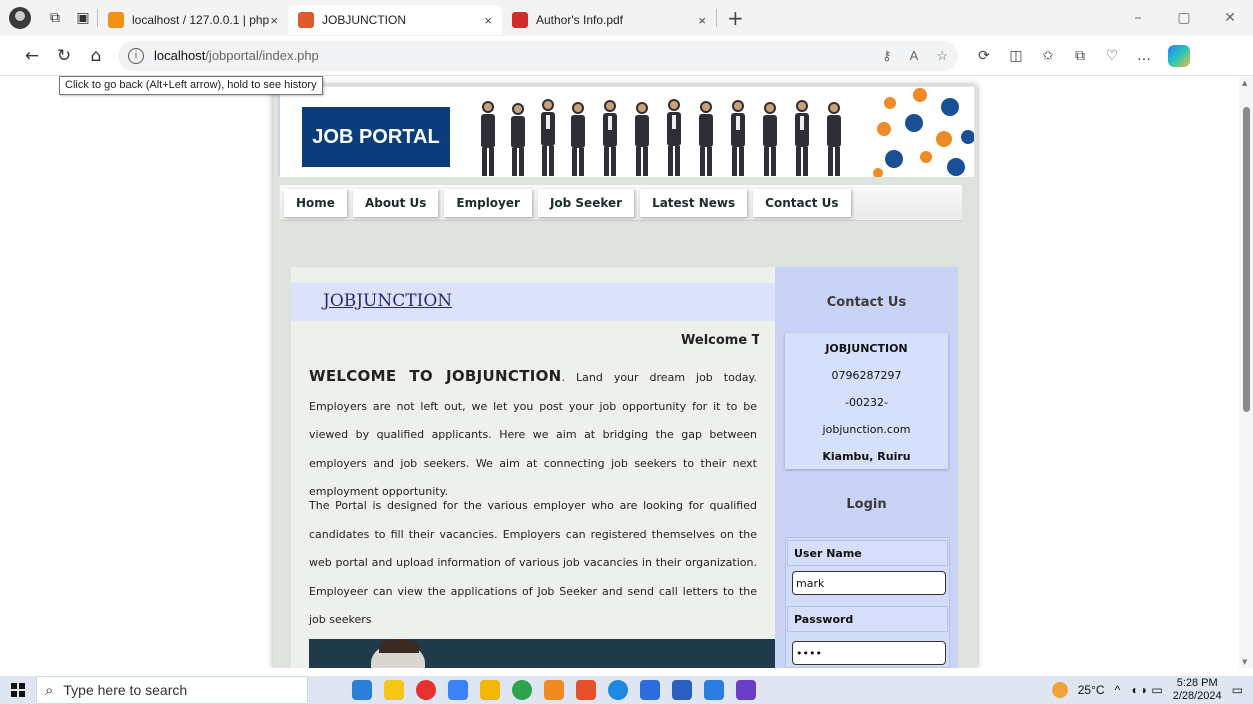  What do you see at coordinates (914, 56) in the screenshot?
I see `read-aloud-icon: A` at bounding box center [914, 56].